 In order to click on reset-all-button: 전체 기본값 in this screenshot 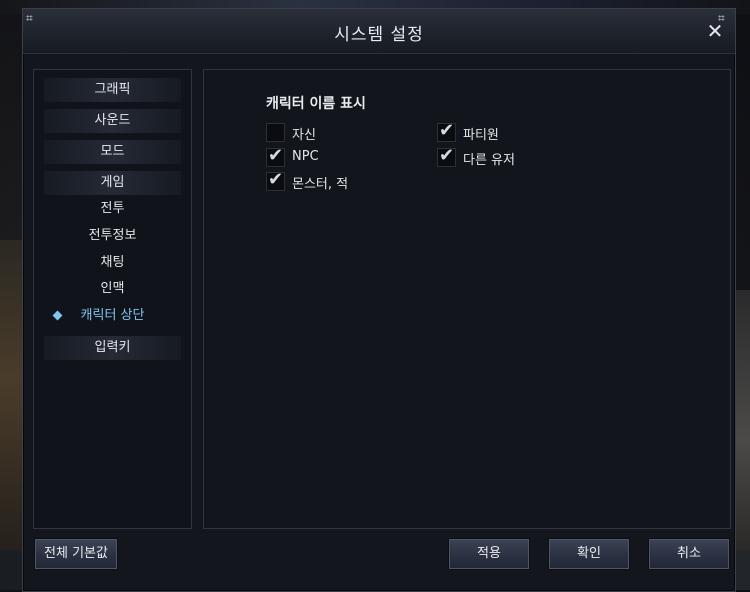, I will do `click(76, 554)`.